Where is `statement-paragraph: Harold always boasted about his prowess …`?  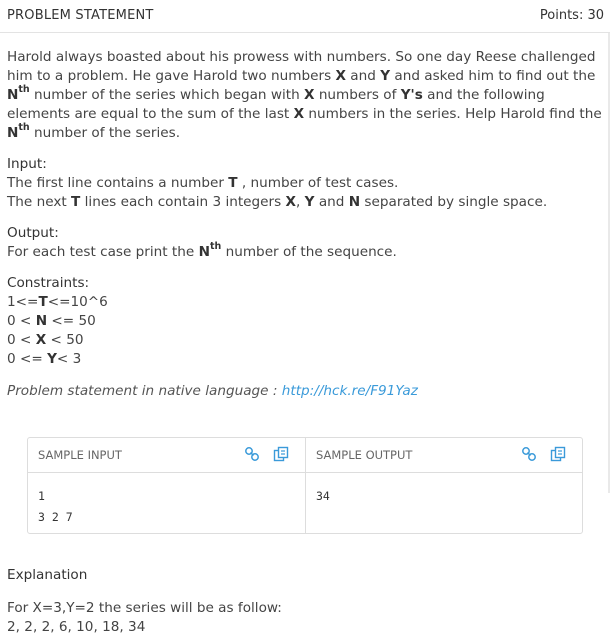 statement-paragraph: Harold always boasted about his prowess … is located at coordinates (305, 95).